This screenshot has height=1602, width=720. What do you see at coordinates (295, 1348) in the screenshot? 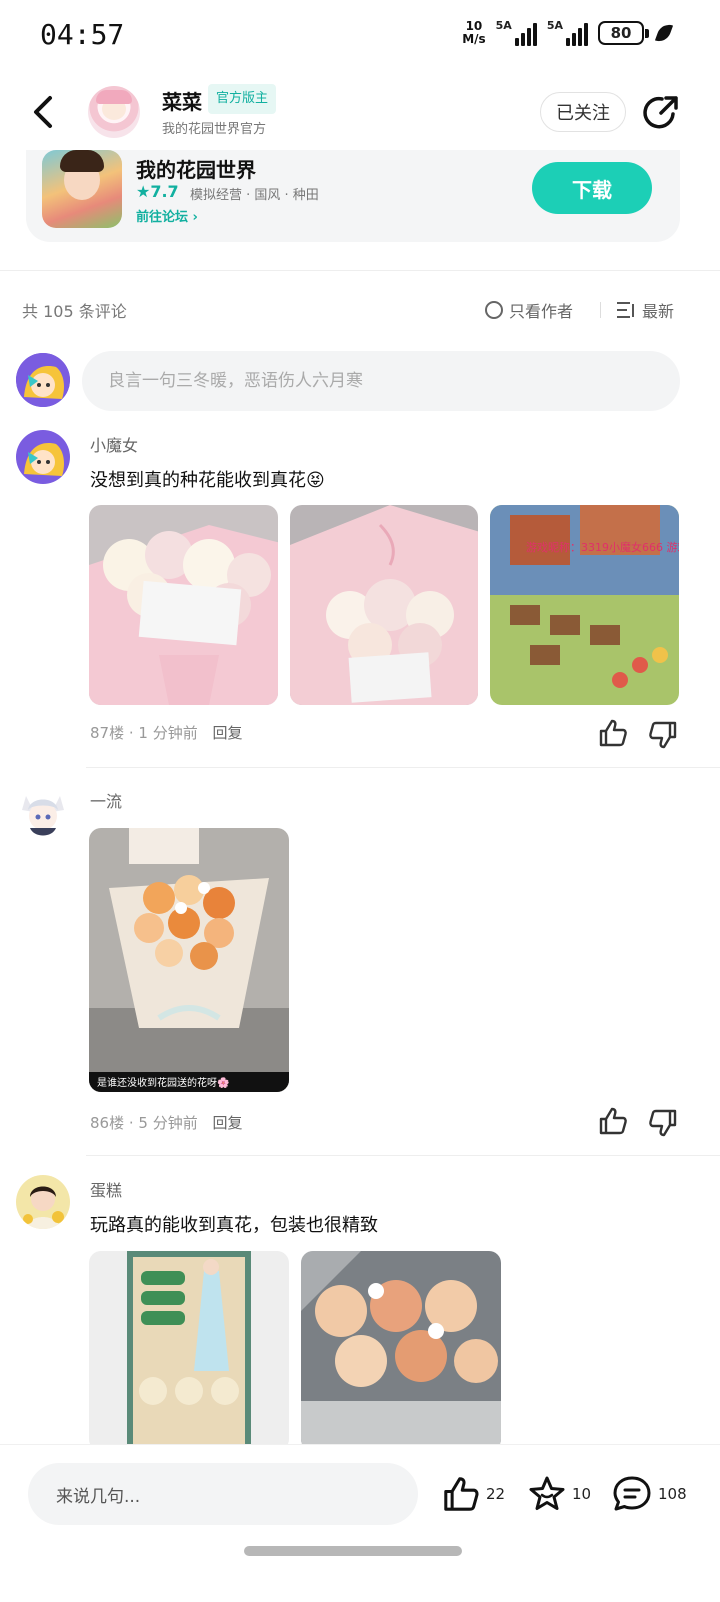
I see `comment-images` at bounding box center [295, 1348].